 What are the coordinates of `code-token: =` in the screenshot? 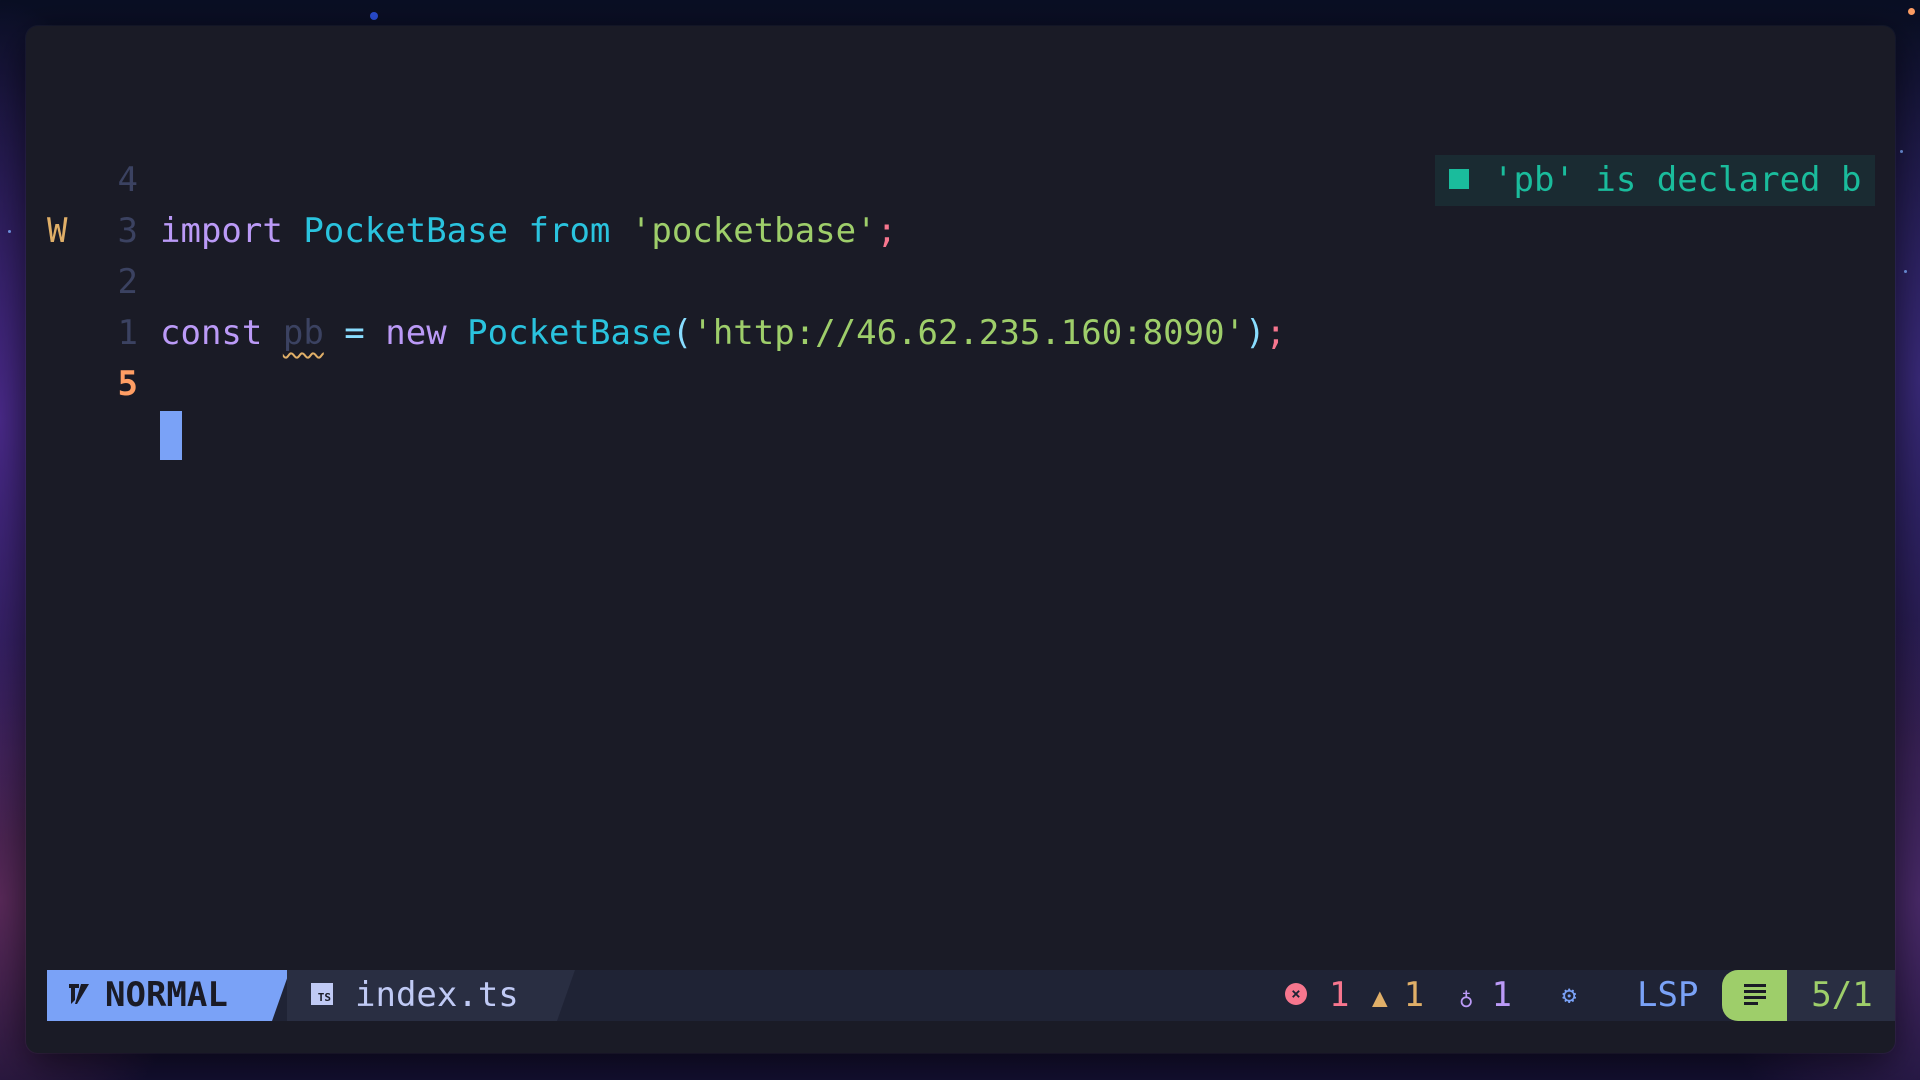 It's located at (354, 333).